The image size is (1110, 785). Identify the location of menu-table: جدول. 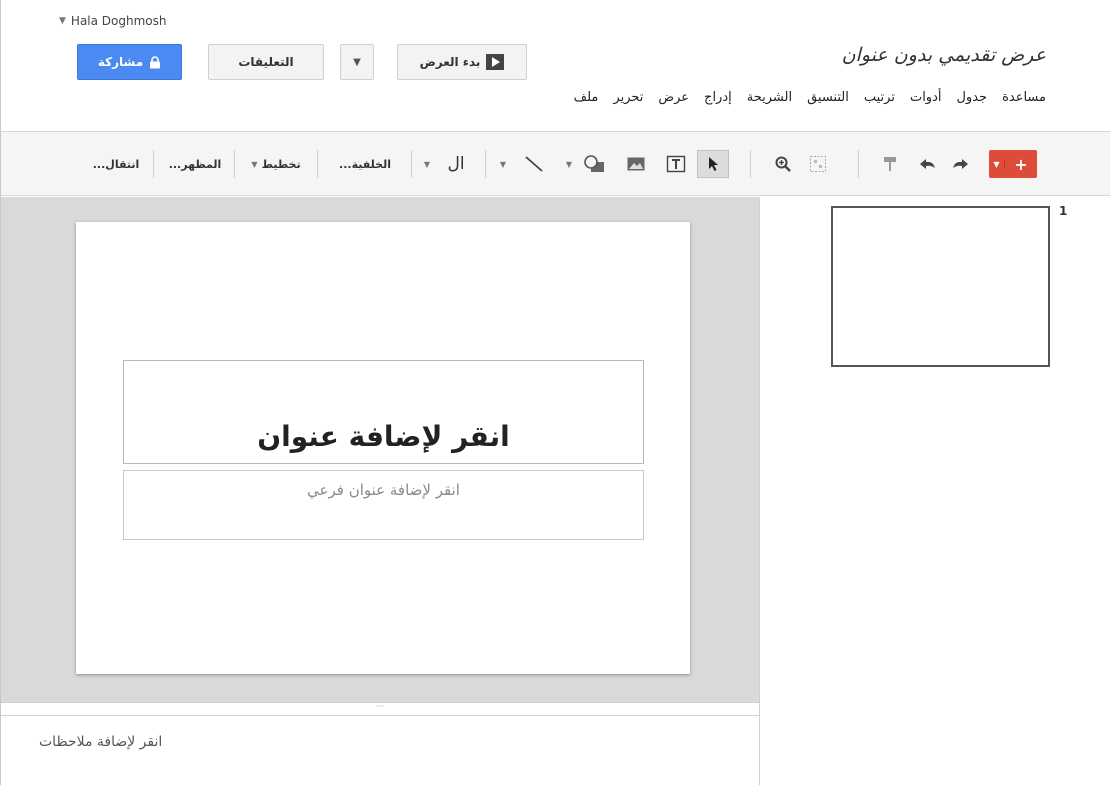
(971, 97).